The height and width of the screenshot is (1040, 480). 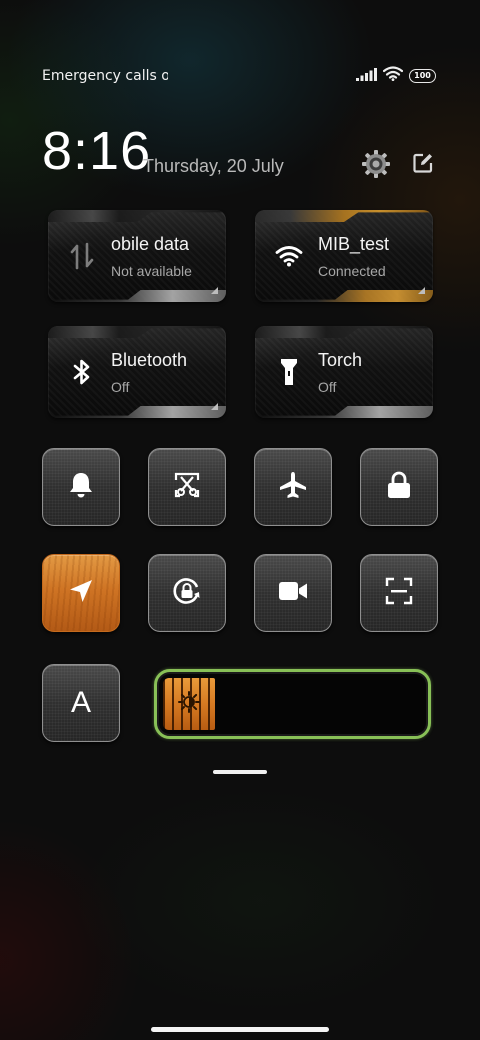 What do you see at coordinates (137, 256) in the screenshot?
I see `tile-mobile-data: obile data Not available` at bounding box center [137, 256].